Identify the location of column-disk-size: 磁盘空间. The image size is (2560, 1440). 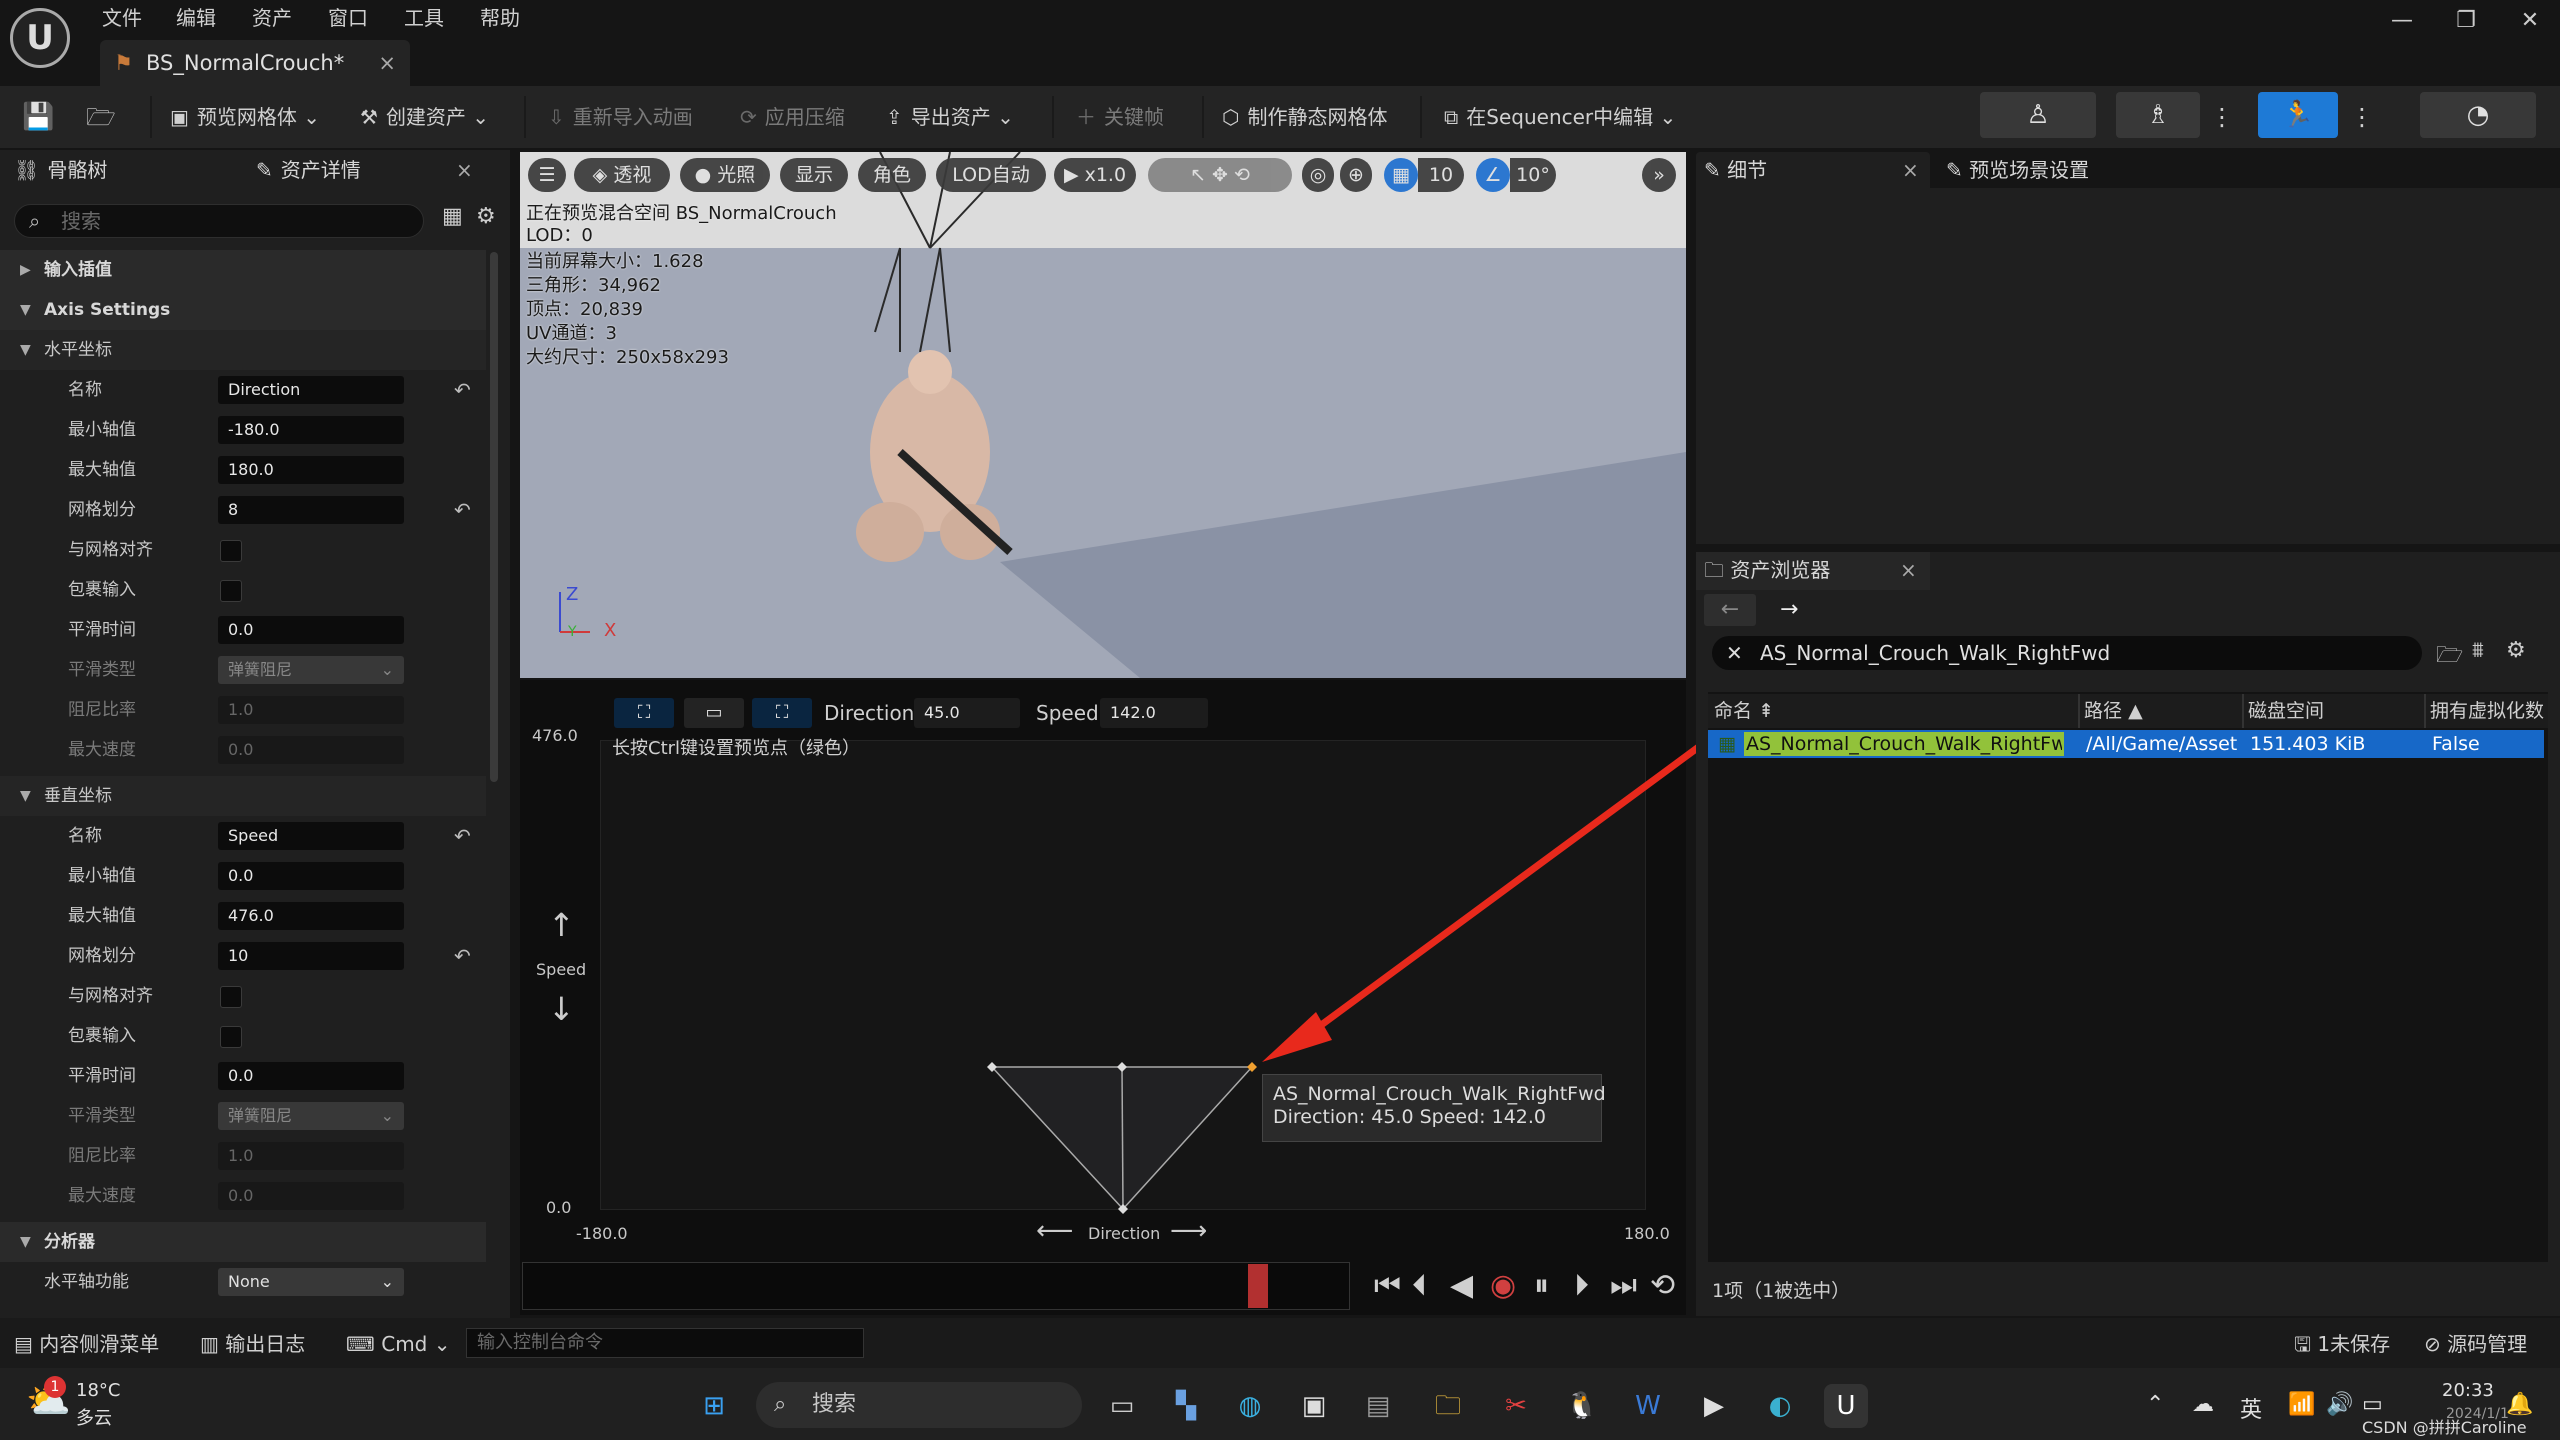
(2286, 711).